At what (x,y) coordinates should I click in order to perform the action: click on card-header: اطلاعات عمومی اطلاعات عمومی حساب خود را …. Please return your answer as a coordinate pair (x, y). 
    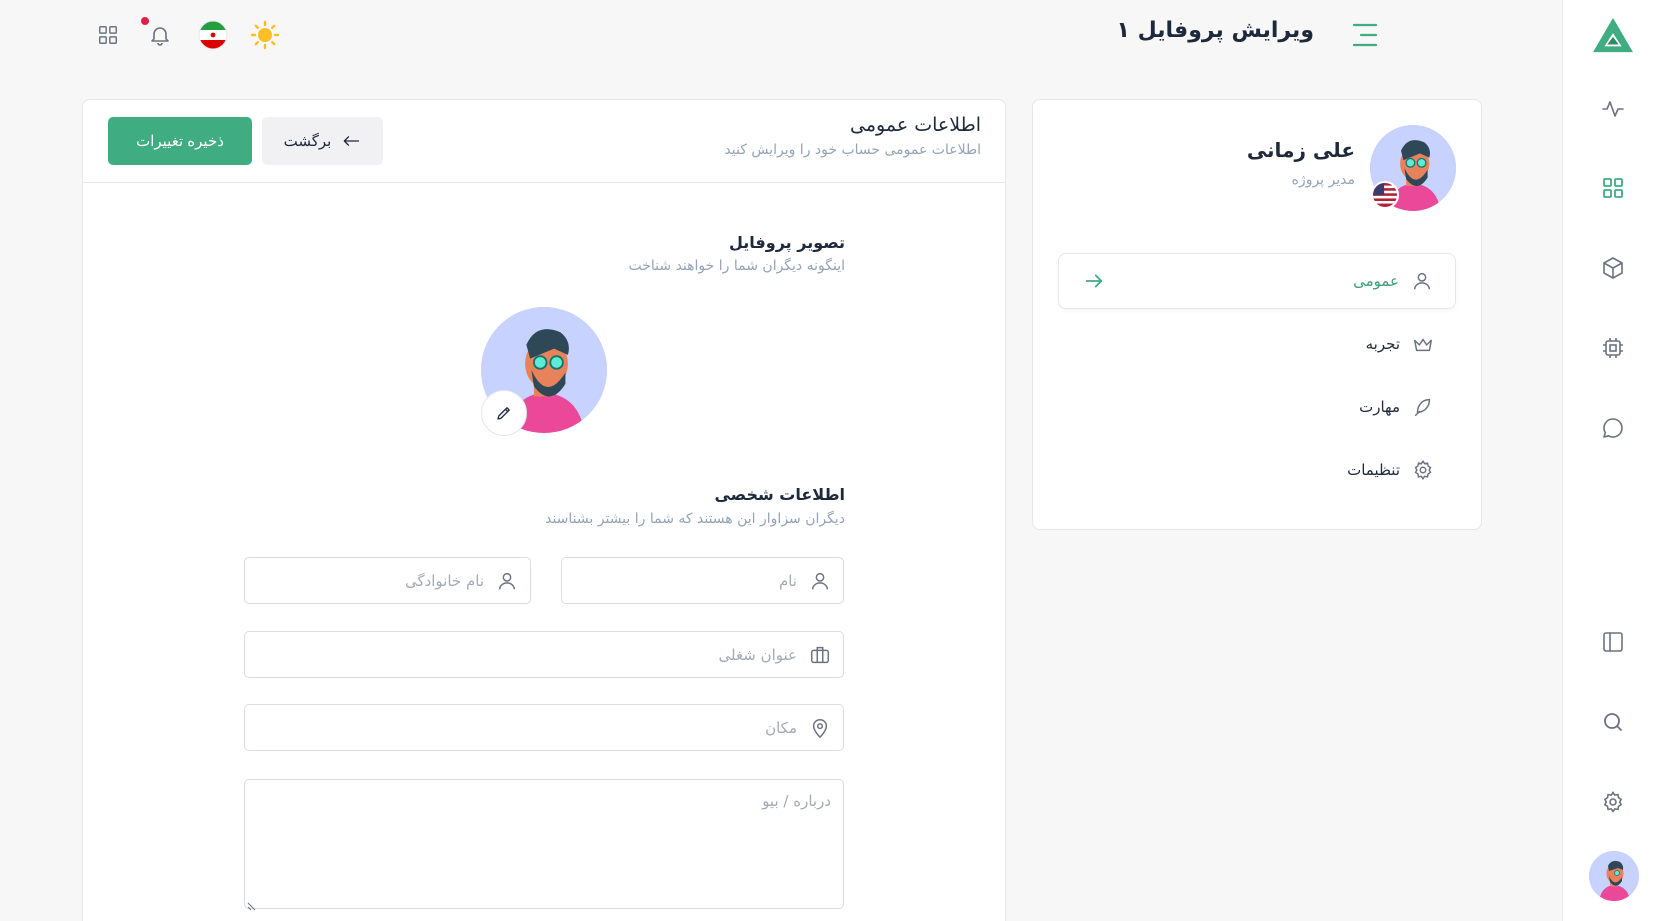
    Looking at the image, I should click on (544, 141).